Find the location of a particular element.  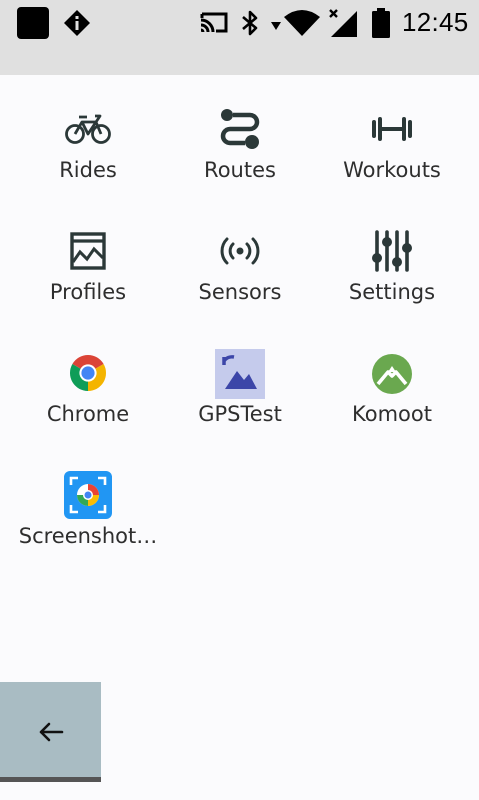

app-label: Routes is located at coordinates (240, 170).